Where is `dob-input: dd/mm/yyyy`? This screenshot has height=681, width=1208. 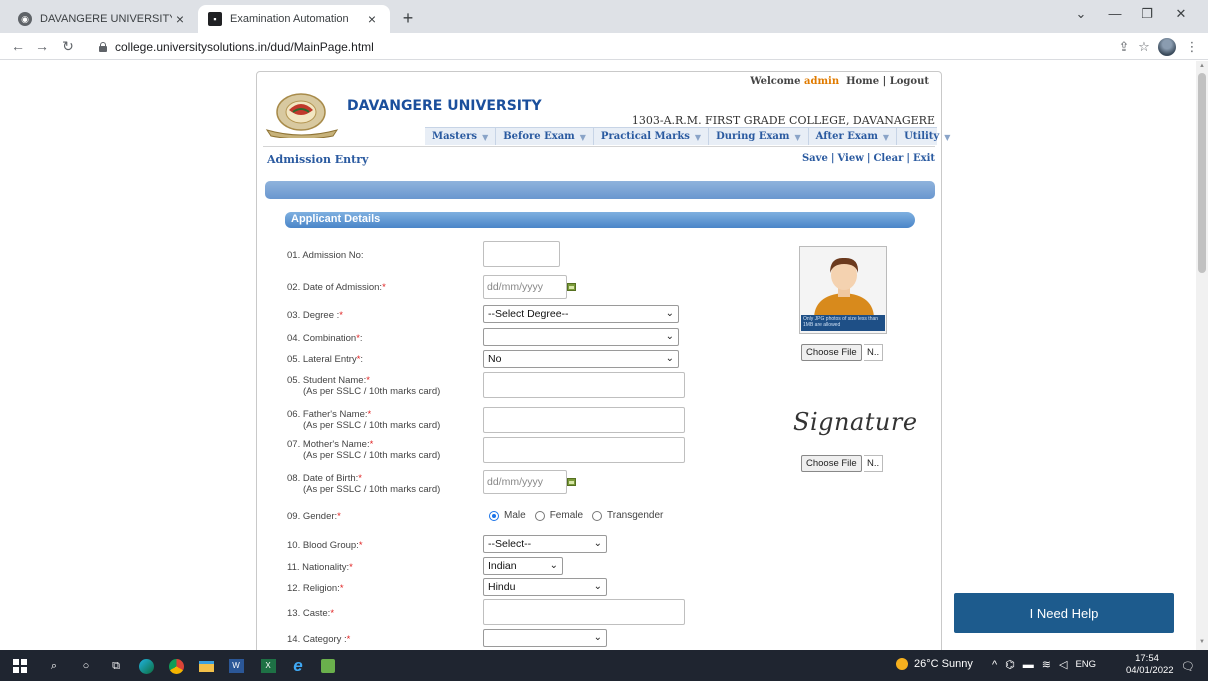 dob-input: dd/mm/yyyy is located at coordinates (525, 482).